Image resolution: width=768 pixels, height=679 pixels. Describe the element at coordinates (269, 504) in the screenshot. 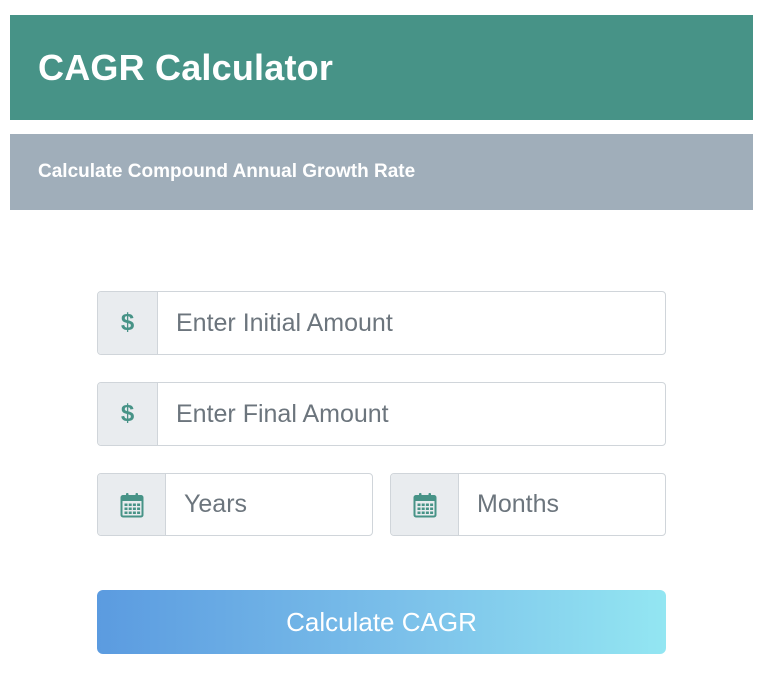

I see `years-input` at that location.